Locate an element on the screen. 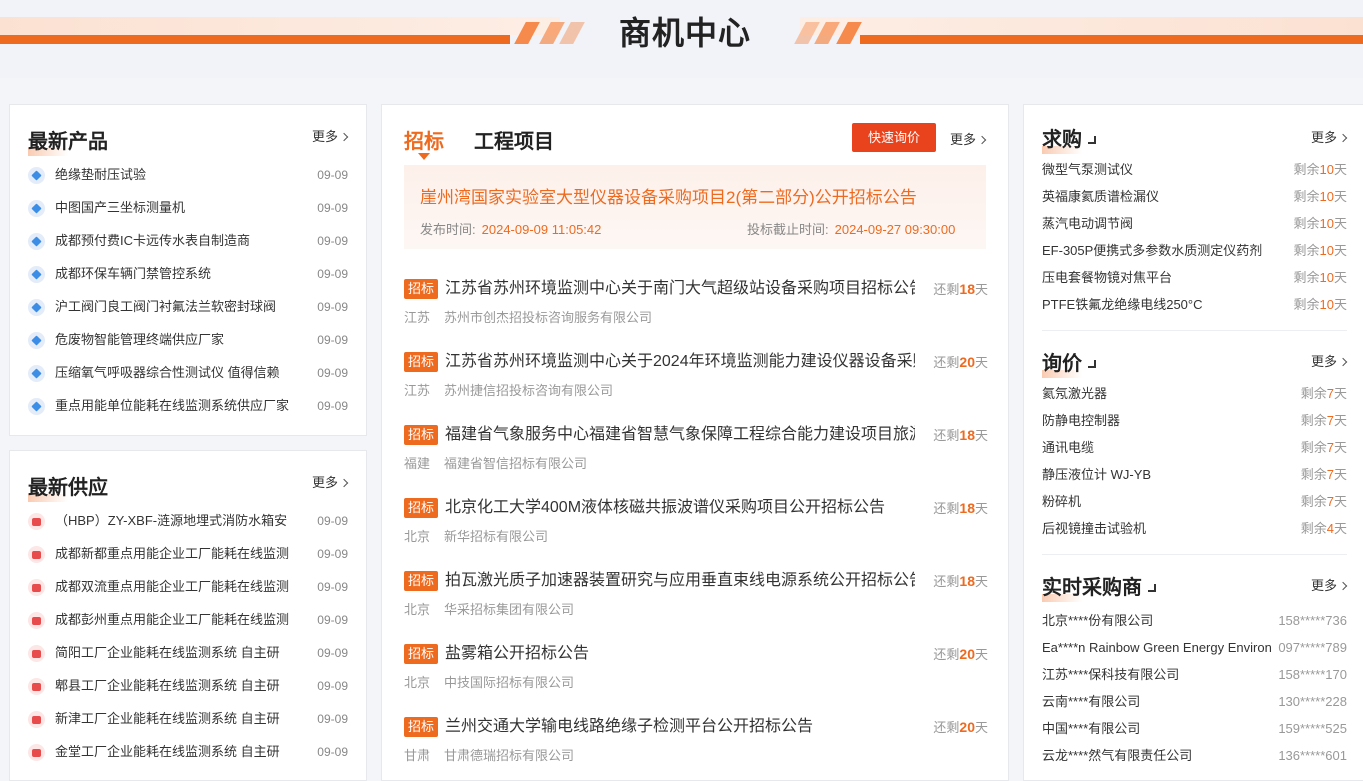  featured-bid-title: 崖州湾国家实验室大型仪器设备采购项目2(第二部分)公开招标公告 is located at coordinates (668, 195).